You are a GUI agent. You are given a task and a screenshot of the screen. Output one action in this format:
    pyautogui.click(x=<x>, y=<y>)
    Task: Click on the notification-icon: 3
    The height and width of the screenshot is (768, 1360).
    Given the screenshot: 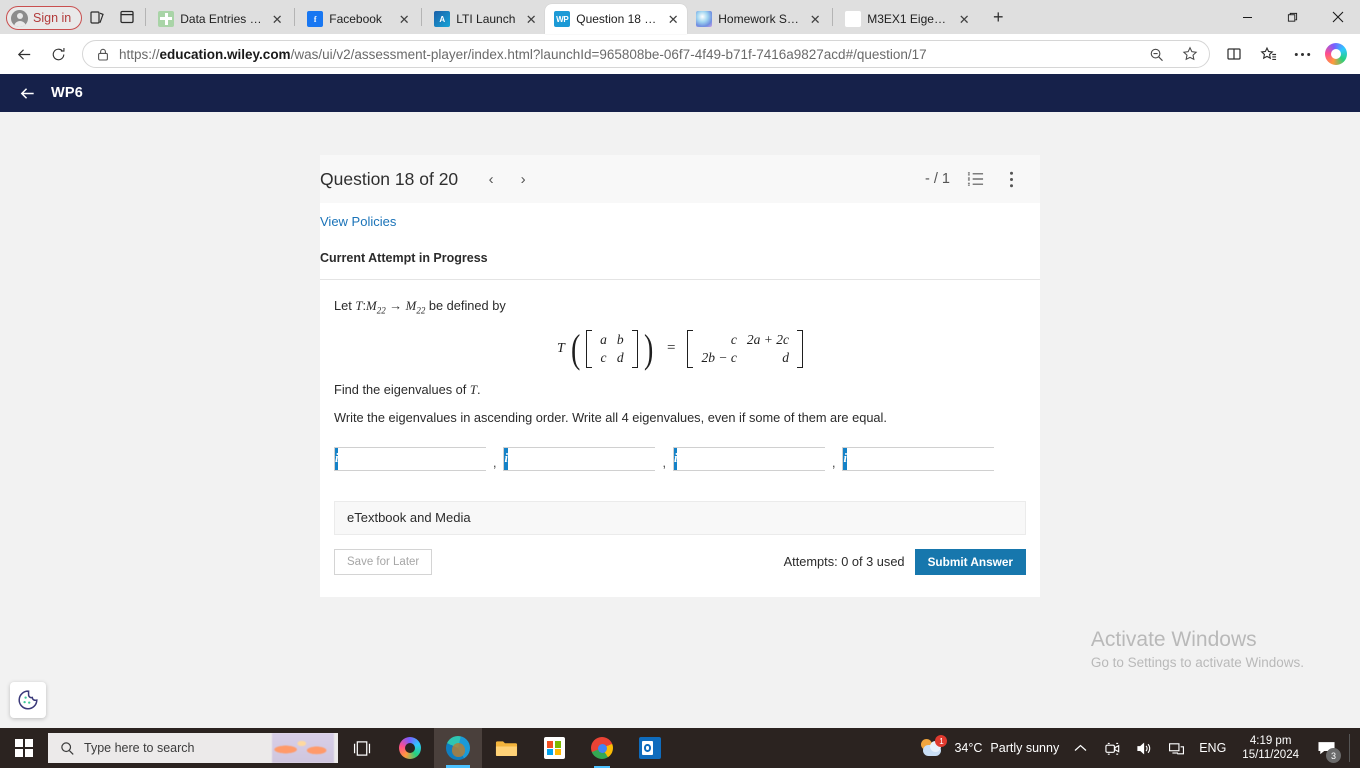 What is the action you would take?
    pyautogui.click(x=1327, y=749)
    